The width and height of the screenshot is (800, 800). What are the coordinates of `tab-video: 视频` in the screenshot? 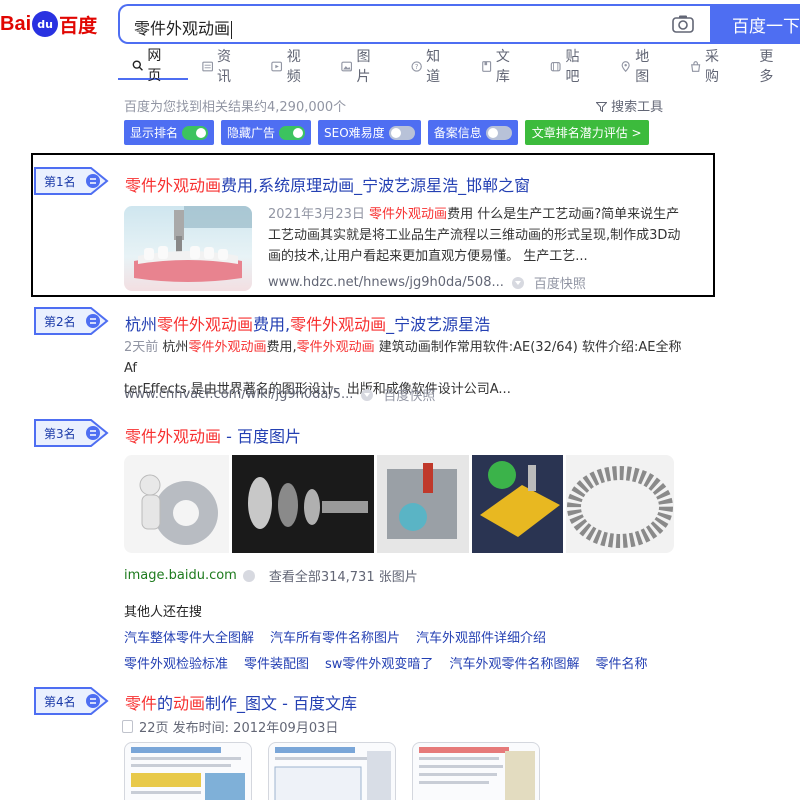 It's located at (292, 67).